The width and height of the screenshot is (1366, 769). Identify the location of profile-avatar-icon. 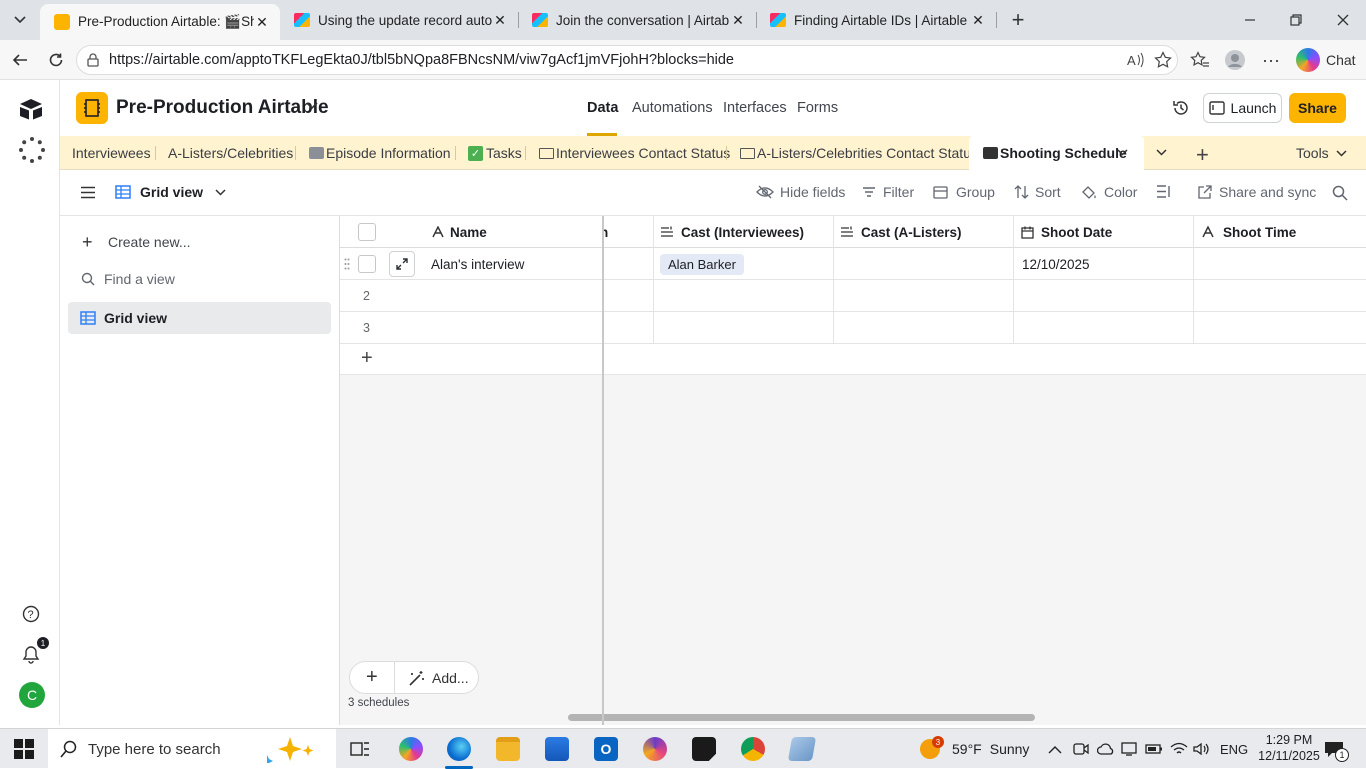
(1235, 60).